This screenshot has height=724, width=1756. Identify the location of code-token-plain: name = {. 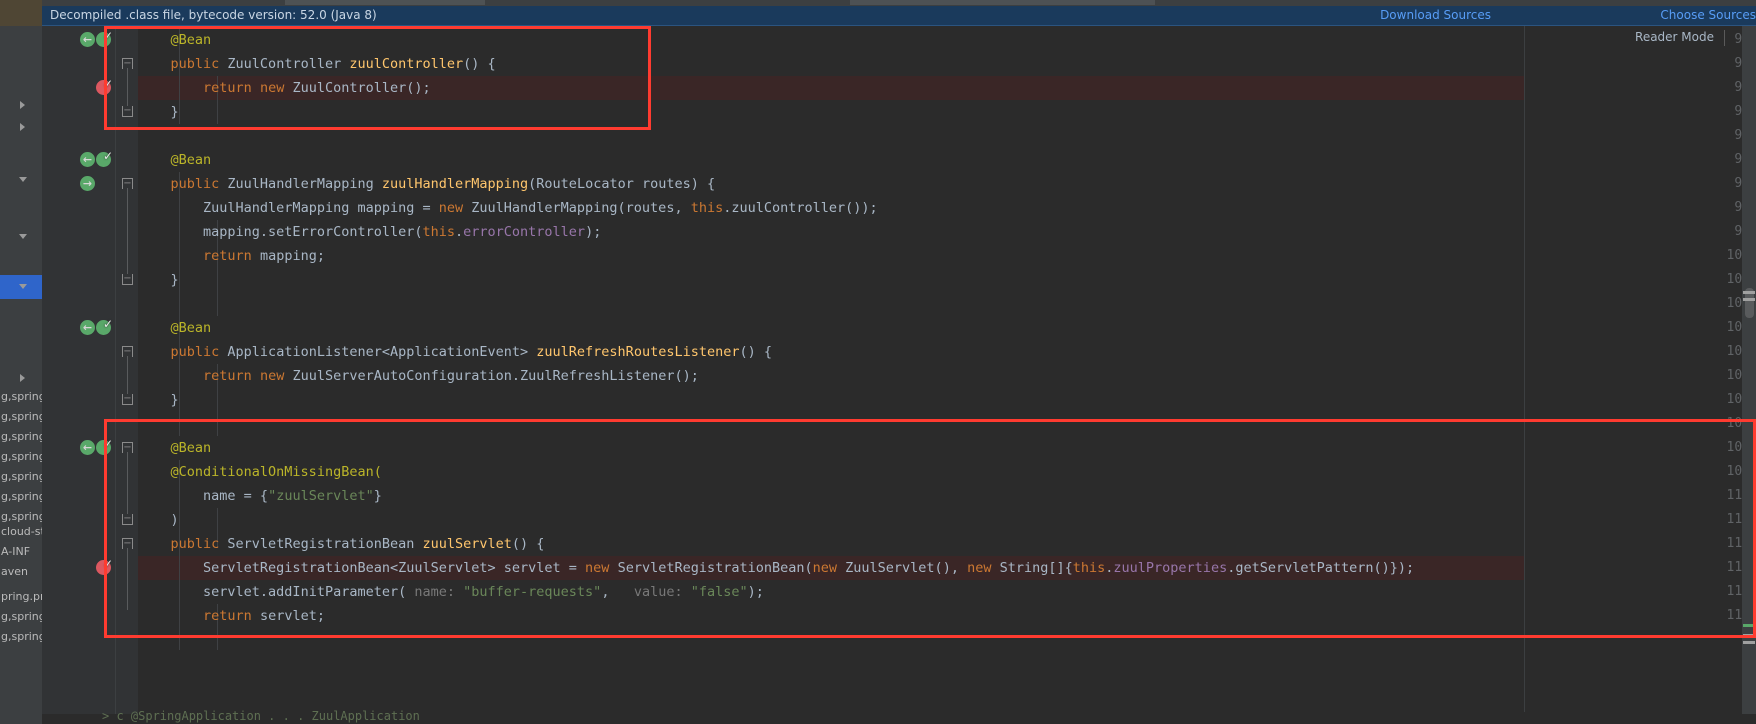
(236, 496).